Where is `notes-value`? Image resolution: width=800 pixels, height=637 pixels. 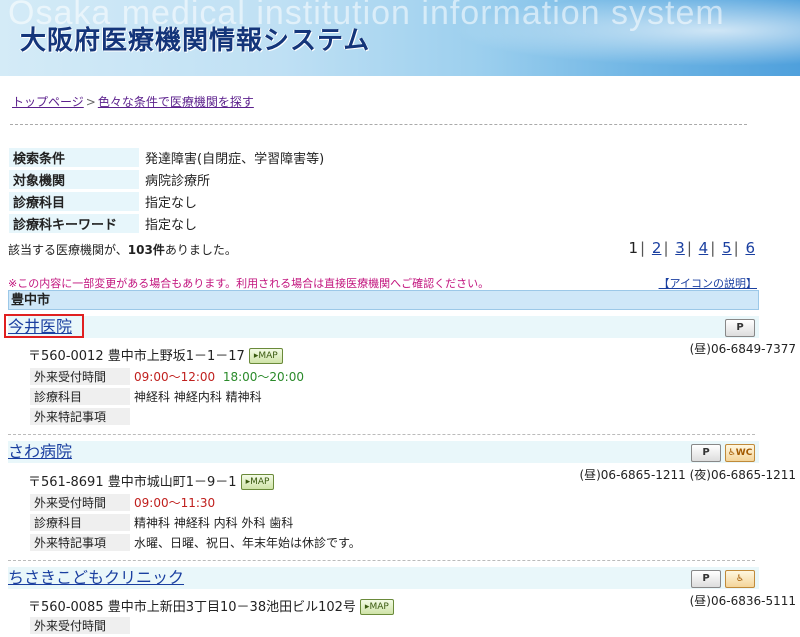 notes-value is located at coordinates (219, 416).